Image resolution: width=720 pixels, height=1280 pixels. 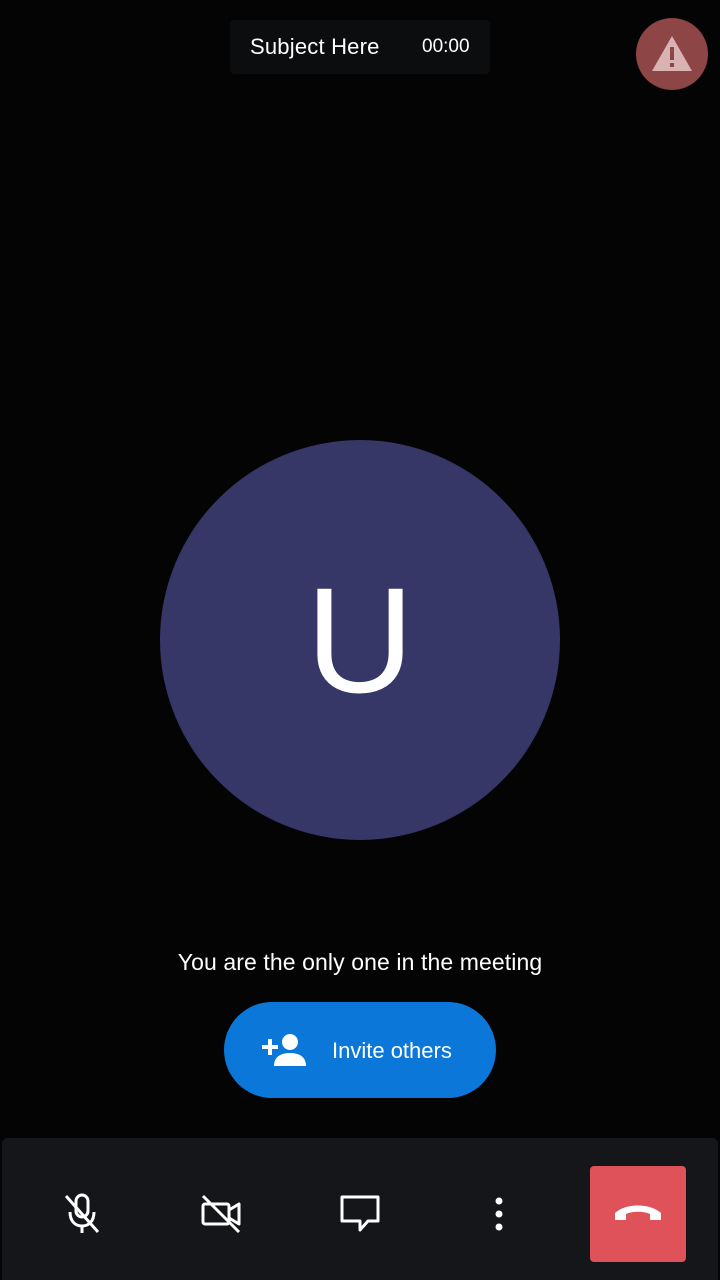 I want to click on hangup-icon, so click(x=638, y=1212).